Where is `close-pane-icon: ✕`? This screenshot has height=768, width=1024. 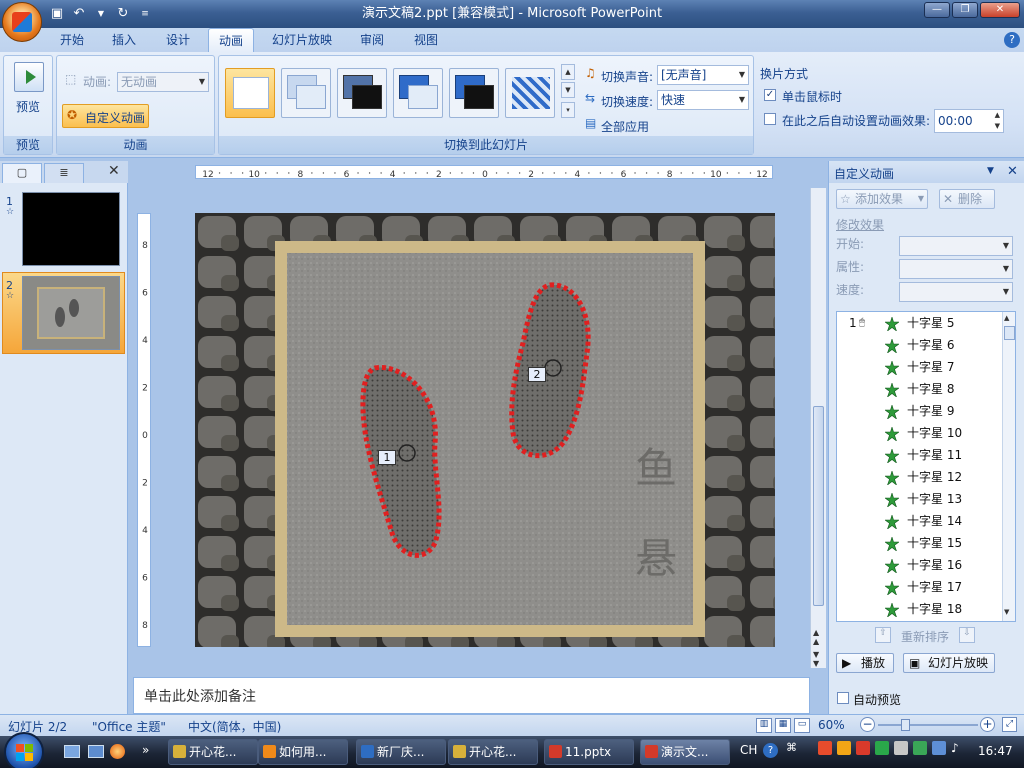
close-pane-icon: ✕ is located at coordinates (114, 171).